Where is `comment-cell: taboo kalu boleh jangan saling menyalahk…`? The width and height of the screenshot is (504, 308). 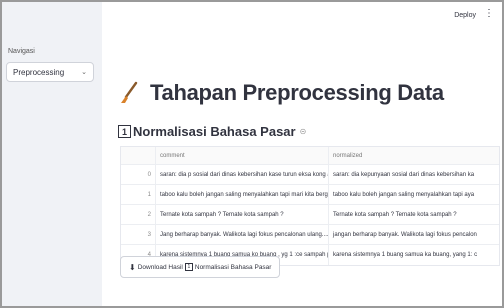
comment-cell: taboo kalu boleh jangan saling menyalahk… is located at coordinates (241, 194).